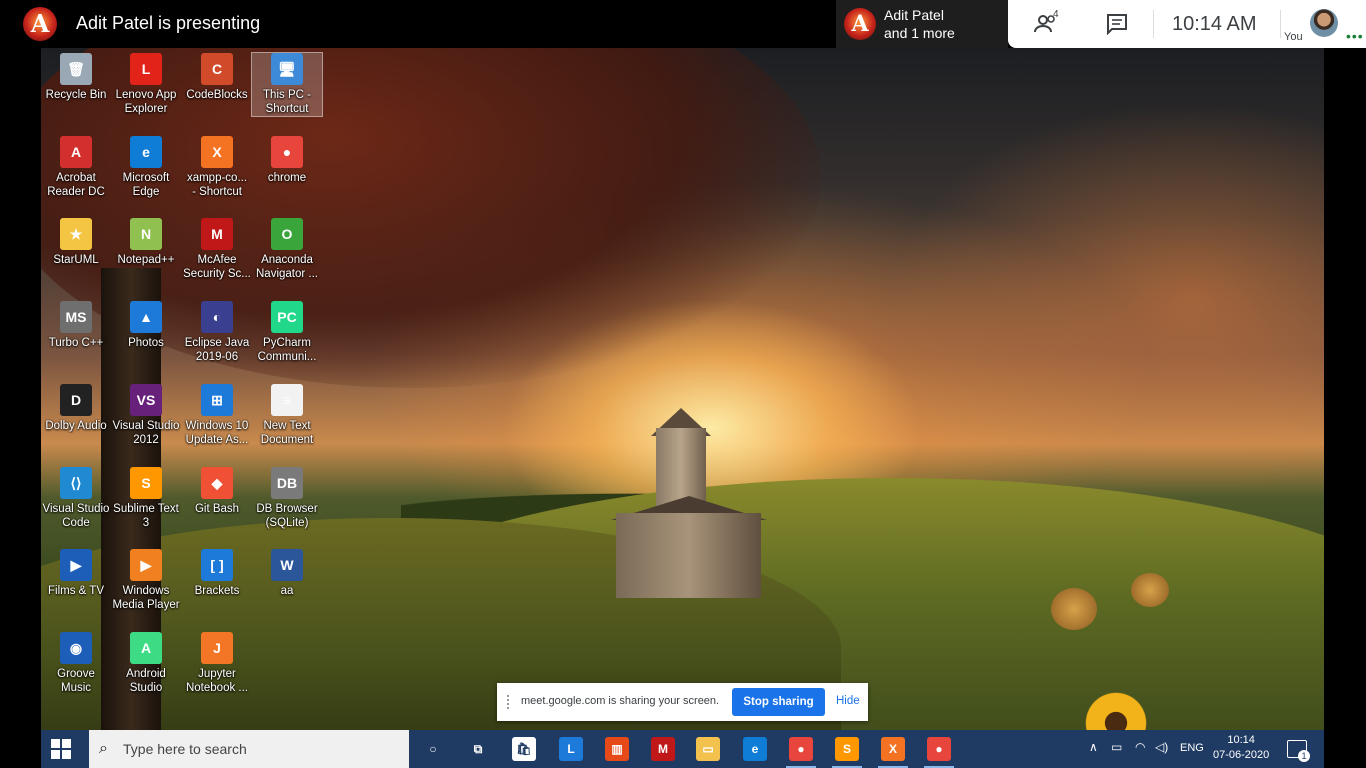 This screenshot has height=768, width=1366. Describe the element at coordinates (217, 191) in the screenshot. I see `desktop-icon-label: - Shortcut` at that location.